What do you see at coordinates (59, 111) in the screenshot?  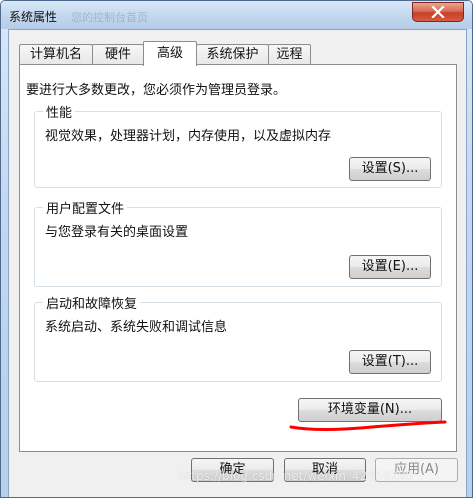 I see `performance-title: 性能` at bounding box center [59, 111].